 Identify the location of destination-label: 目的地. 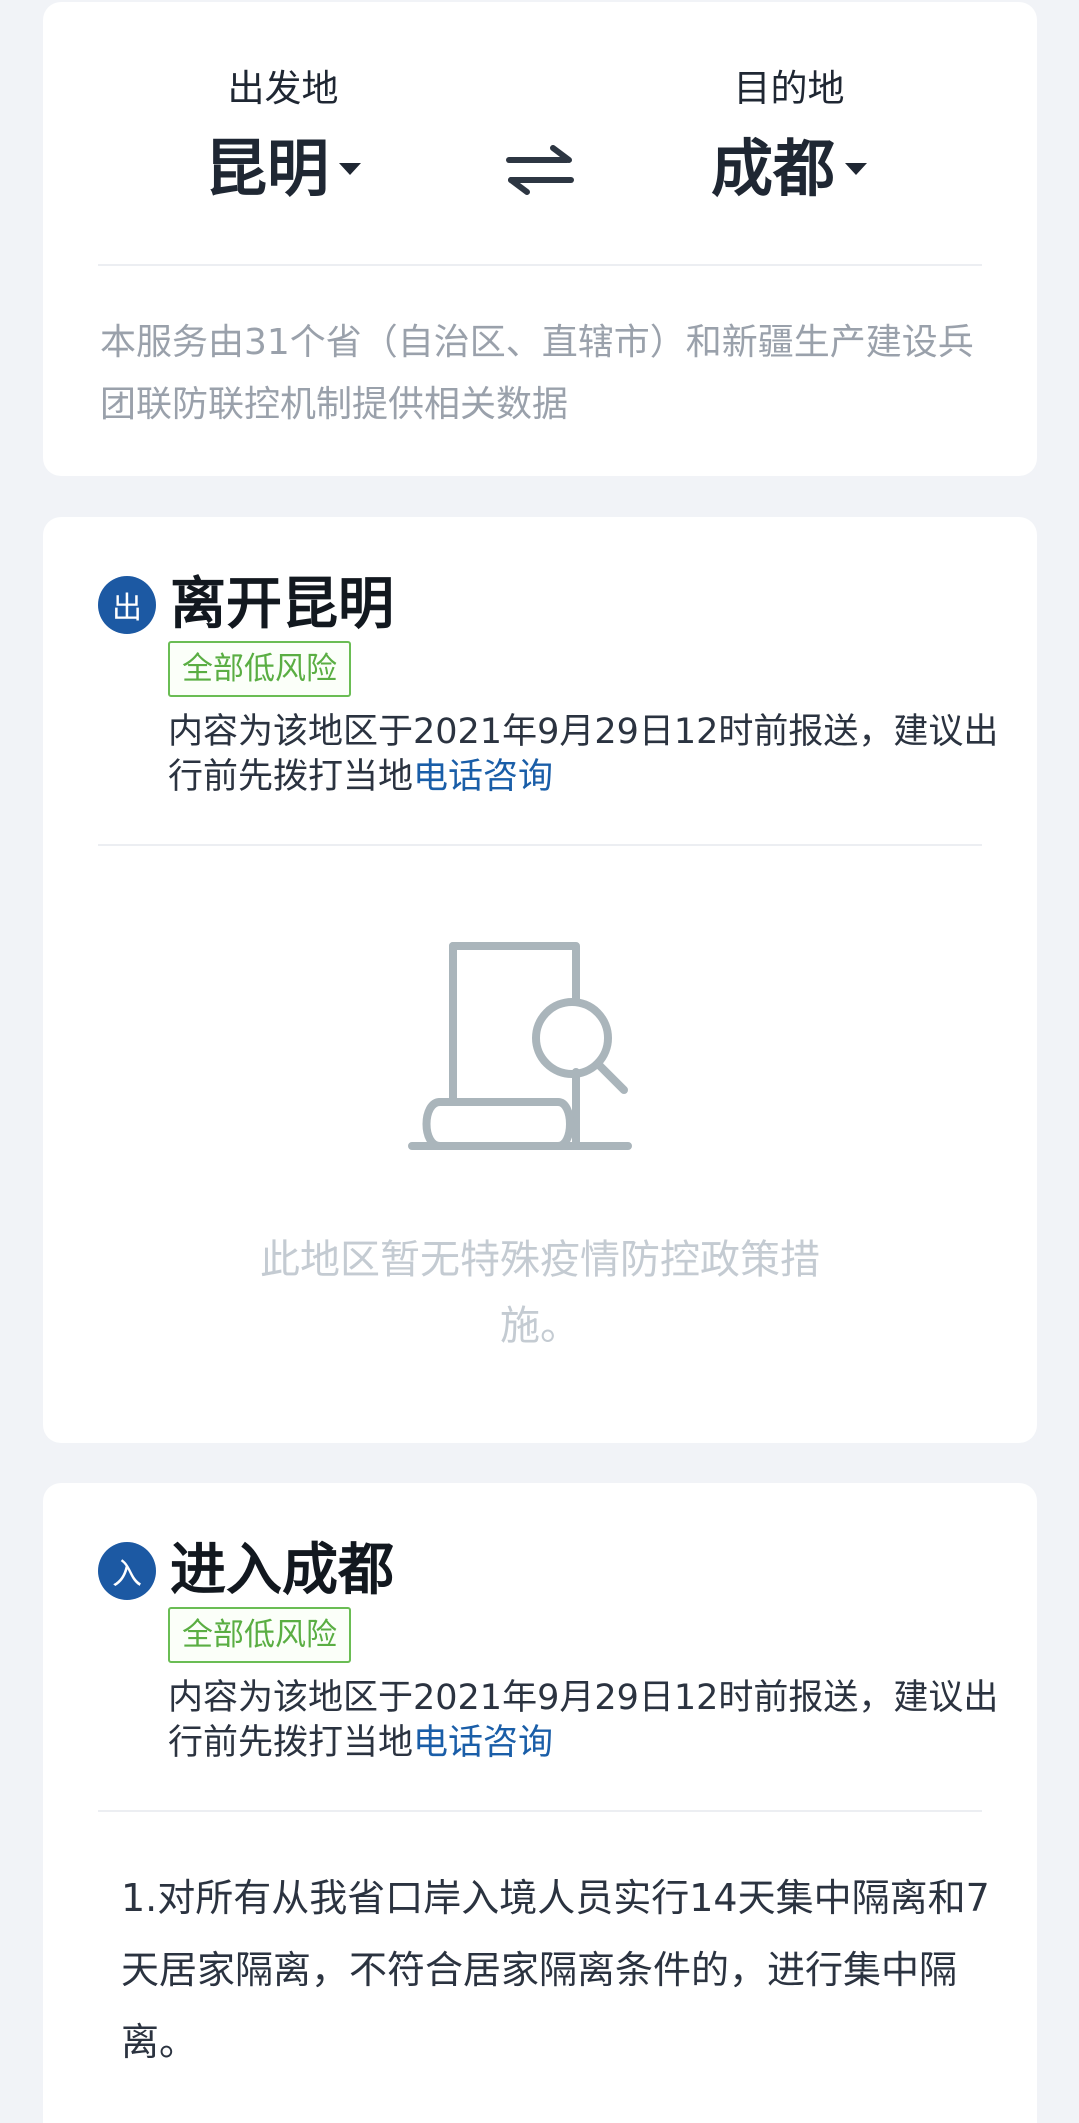
(789, 88).